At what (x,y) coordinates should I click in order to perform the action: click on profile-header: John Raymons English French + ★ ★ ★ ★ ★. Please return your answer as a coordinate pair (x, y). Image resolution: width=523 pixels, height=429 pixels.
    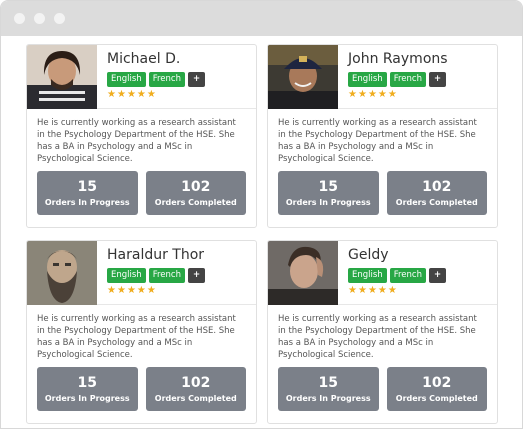
    Looking at the image, I should click on (382, 77).